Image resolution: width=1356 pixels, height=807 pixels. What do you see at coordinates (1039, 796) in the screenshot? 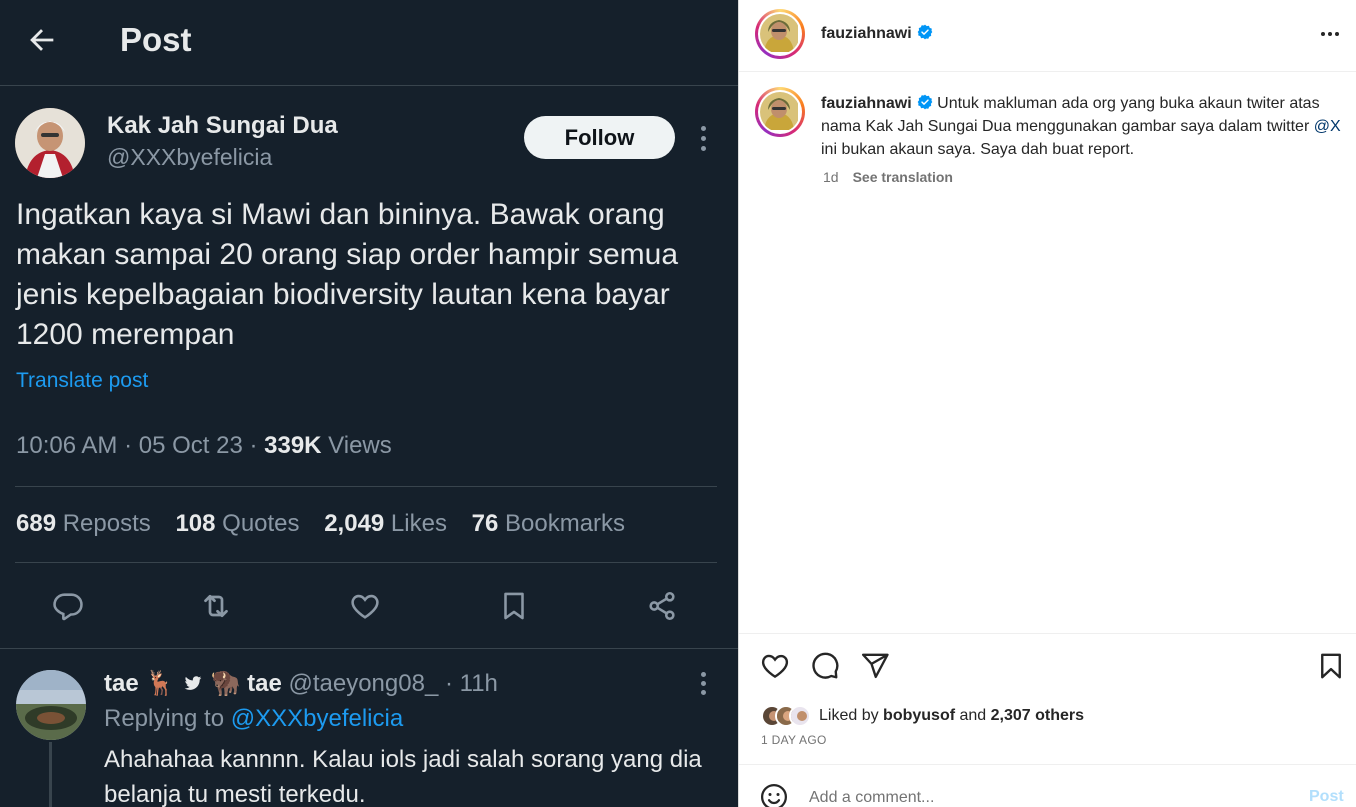
I see `comment-input` at bounding box center [1039, 796].